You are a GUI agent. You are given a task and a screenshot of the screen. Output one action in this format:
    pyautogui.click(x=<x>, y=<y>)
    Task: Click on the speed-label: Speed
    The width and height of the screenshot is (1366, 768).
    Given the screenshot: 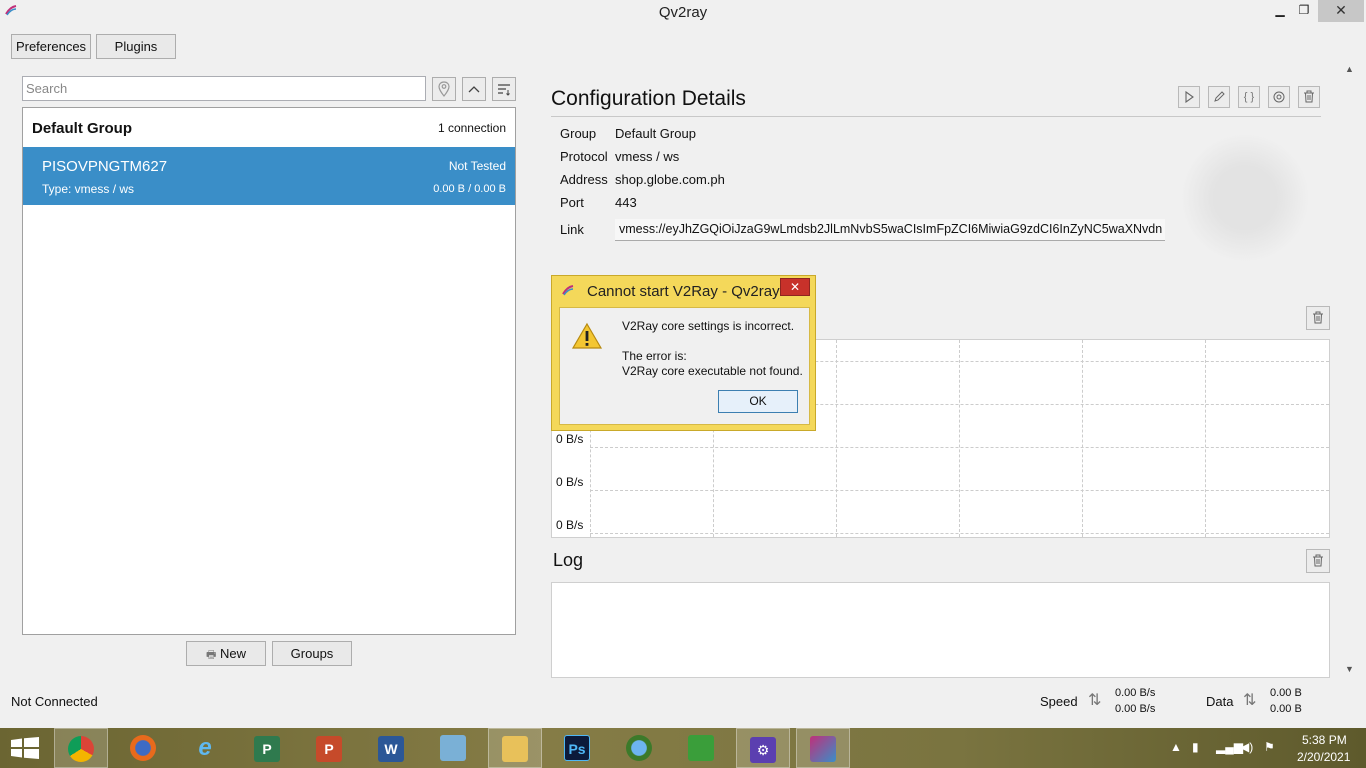 What is the action you would take?
    pyautogui.click(x=1059, y=701)
    